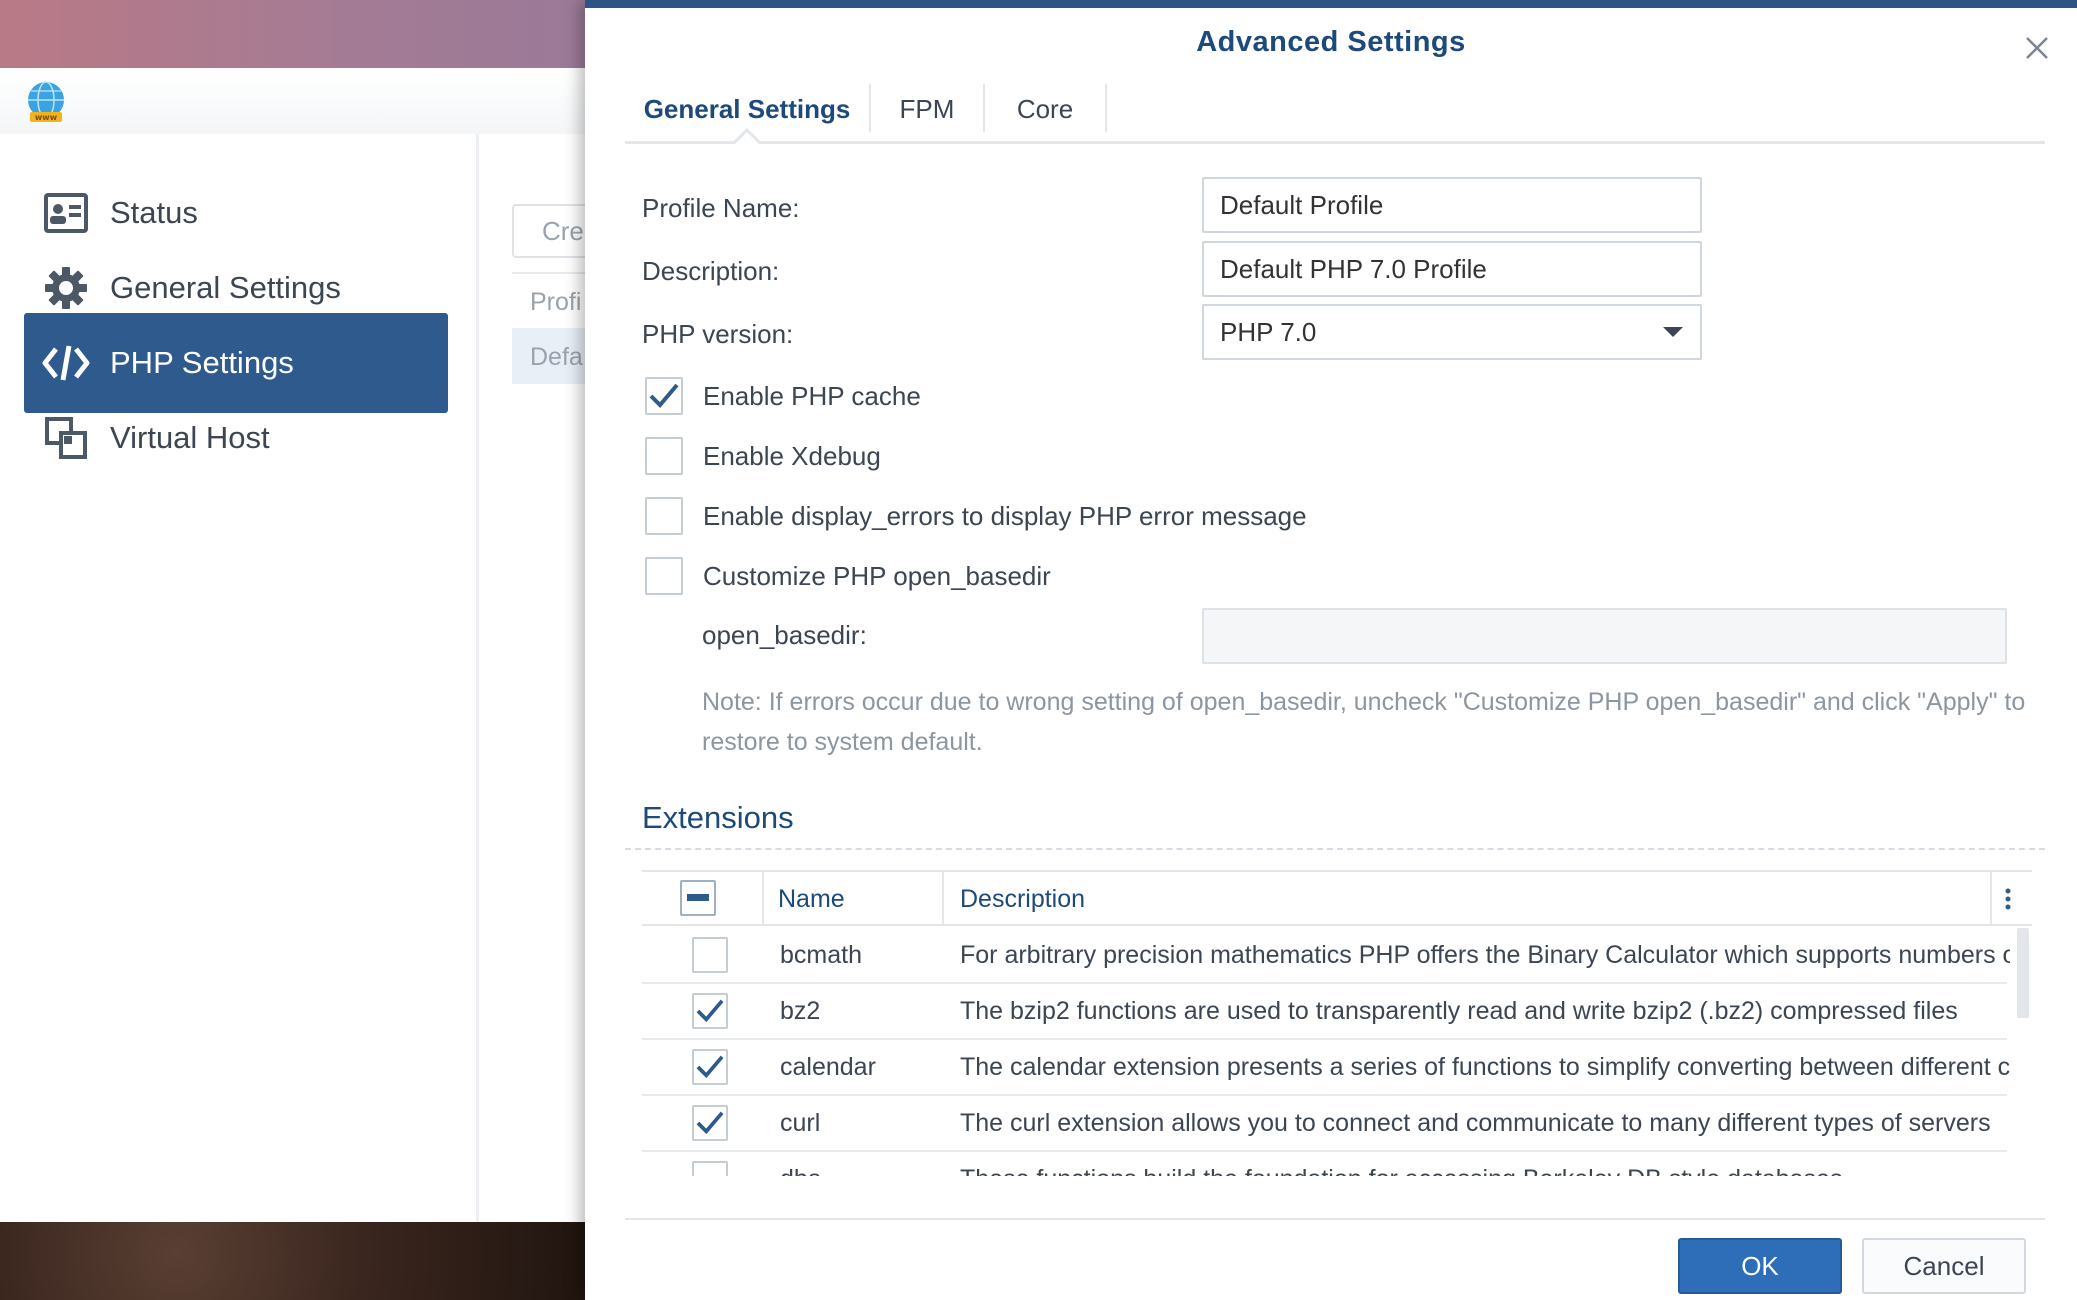 The height and width of the screenshot is (1300, 2077). What do you see at coordinates (190, 437) in the screenshot?
I see `sidebar-item-label: Virtual Host` at bounding box center [190, 437].